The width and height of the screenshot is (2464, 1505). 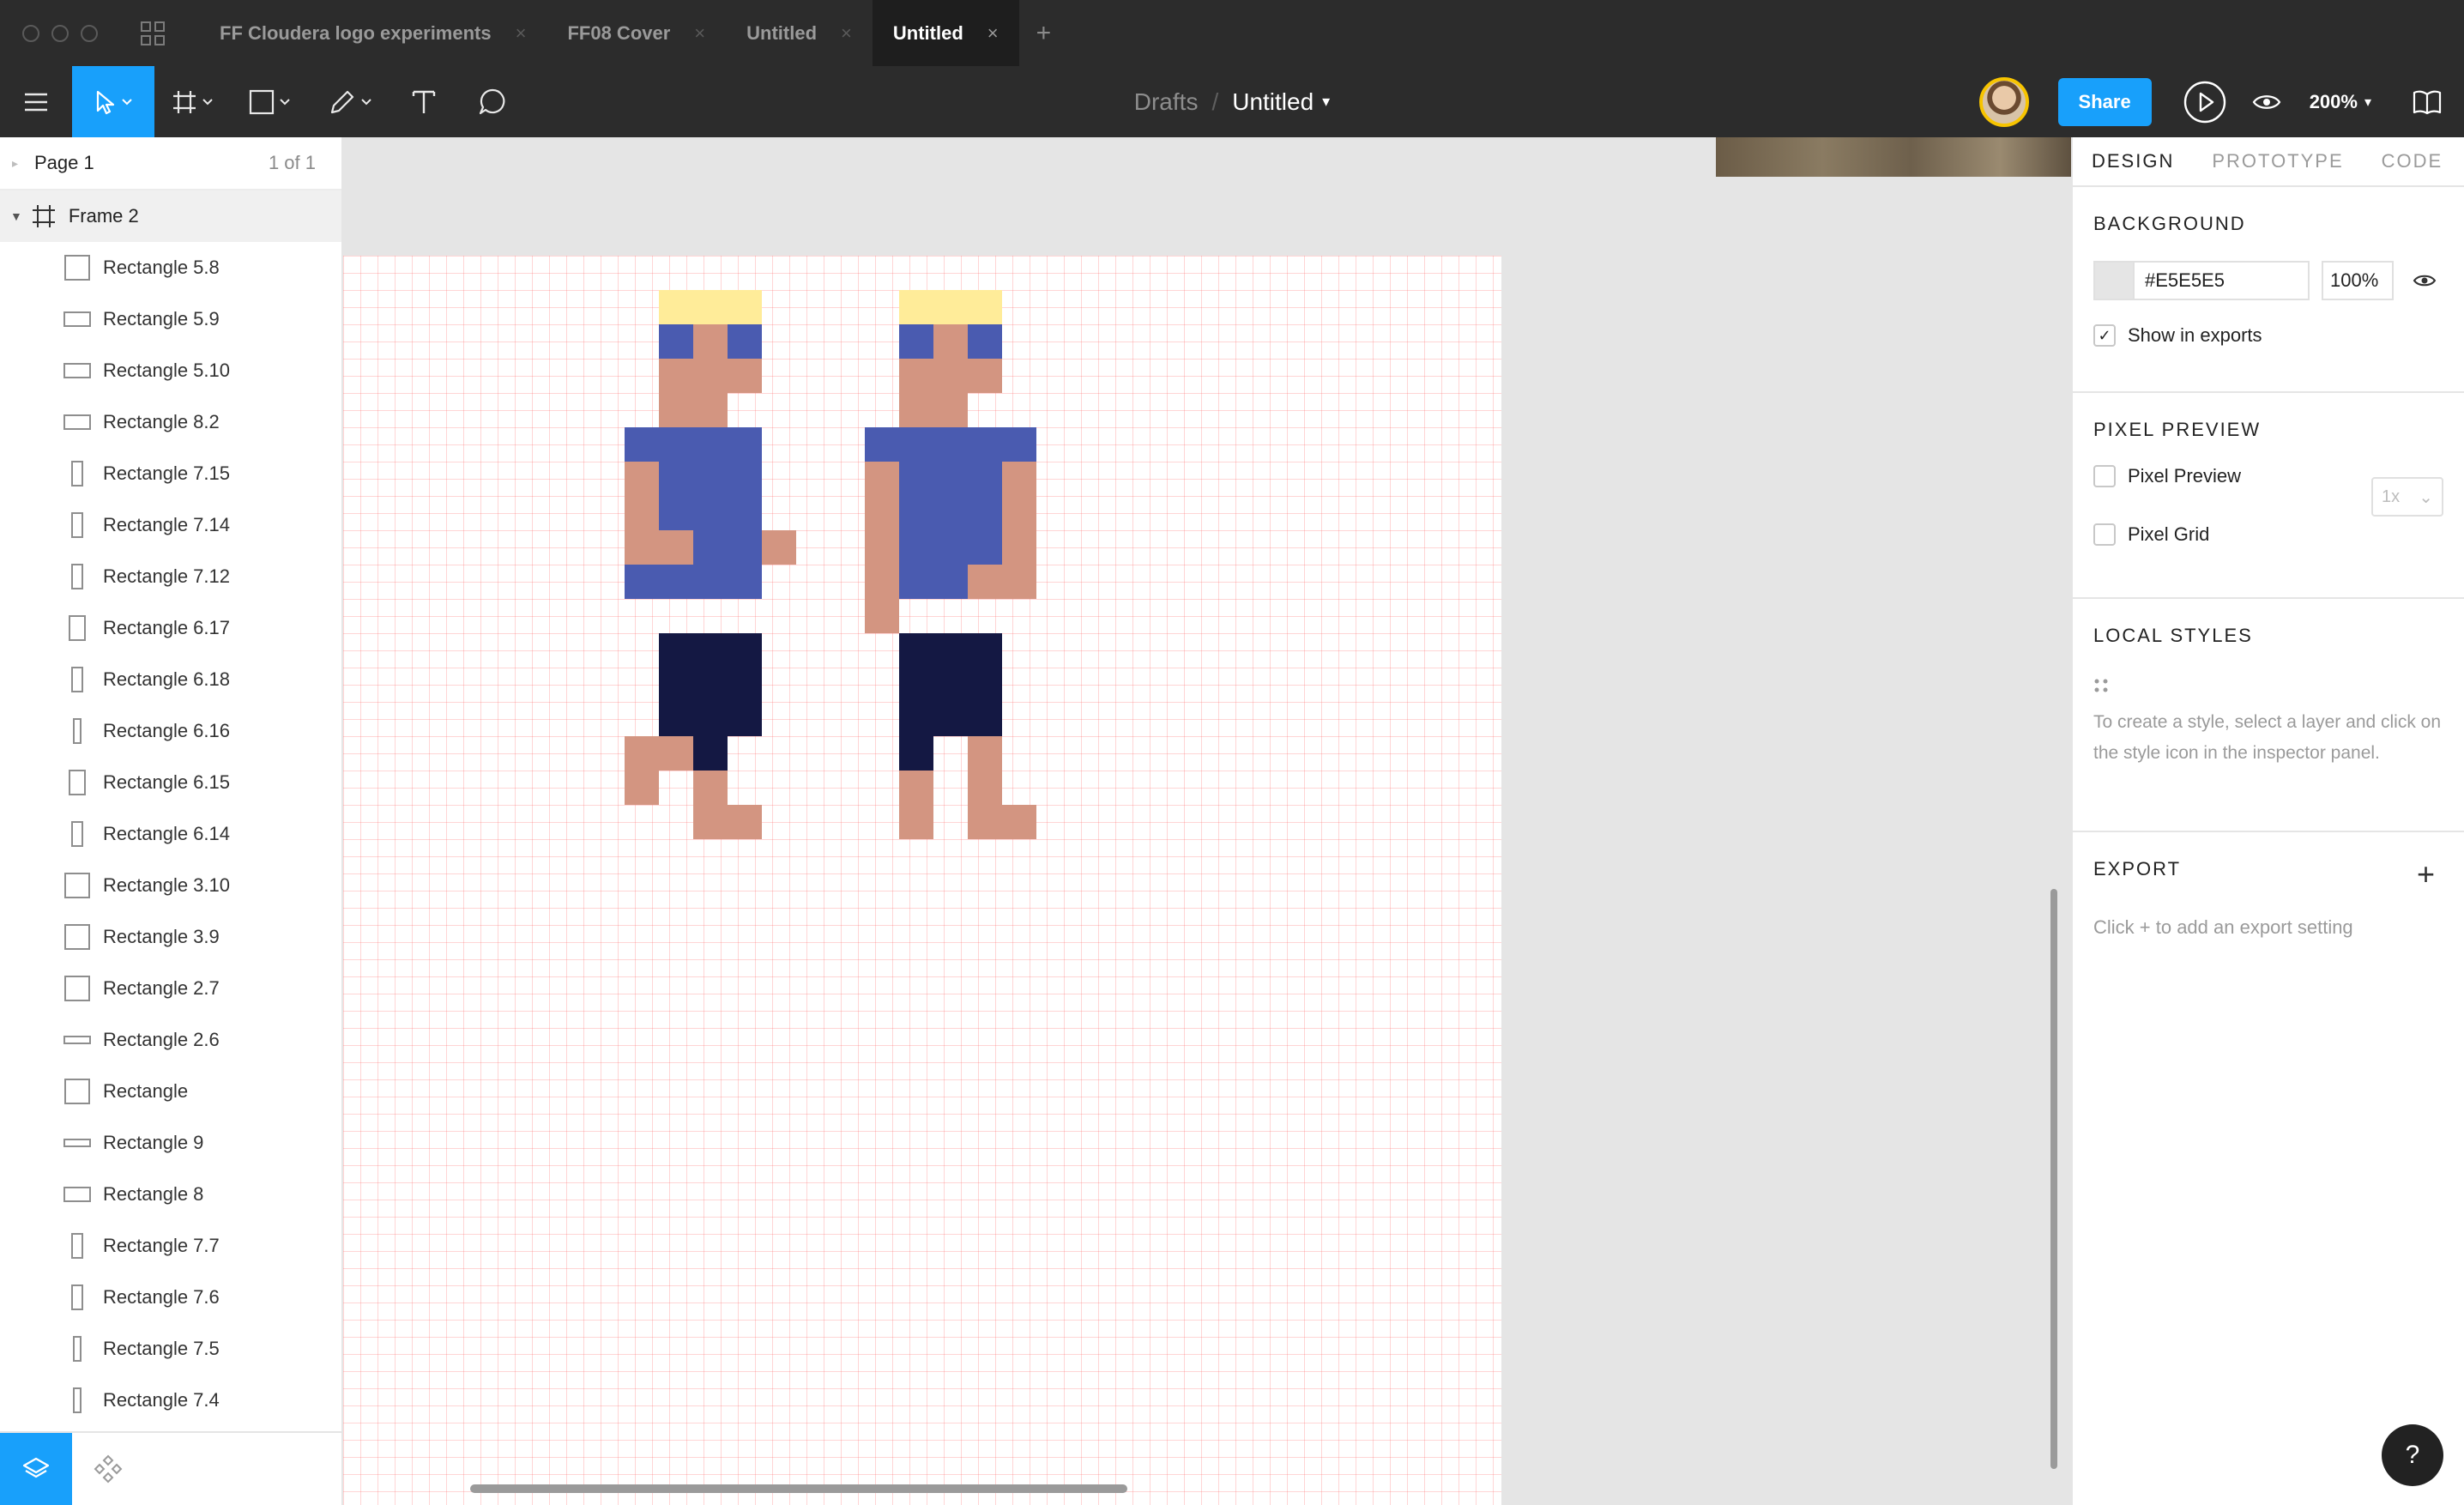 I want to click on layer-row: Rectangle 7.6, so click(x=170, y=1297).